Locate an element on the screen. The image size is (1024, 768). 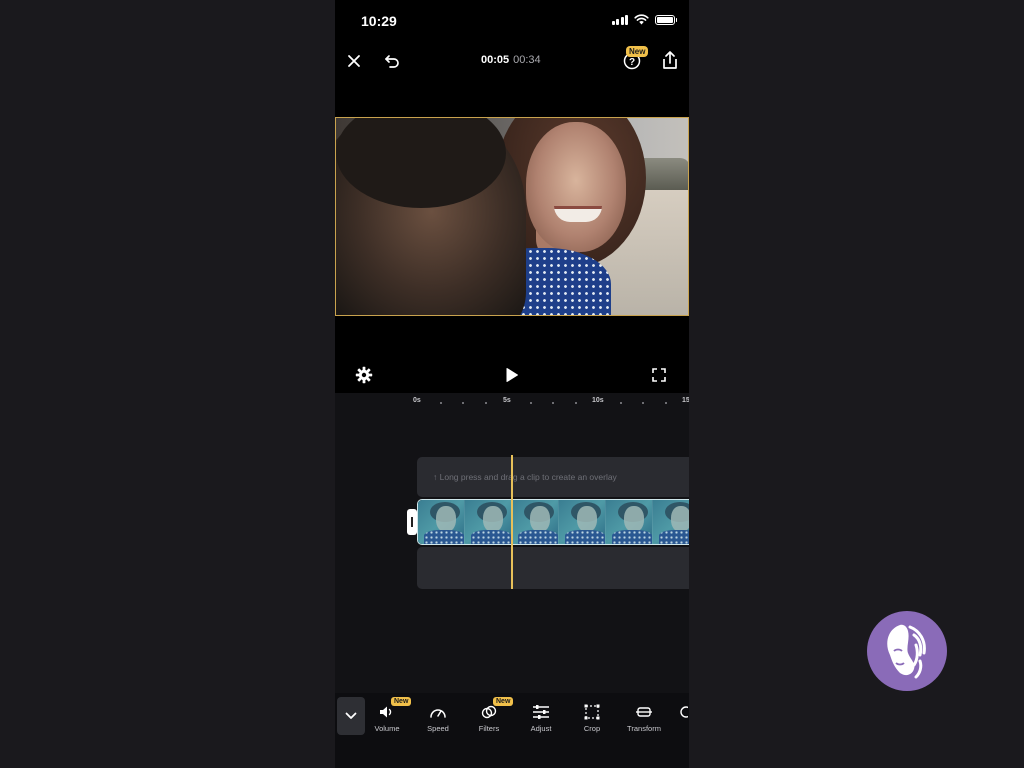
filters-icon is located at coordinates (489, 712).